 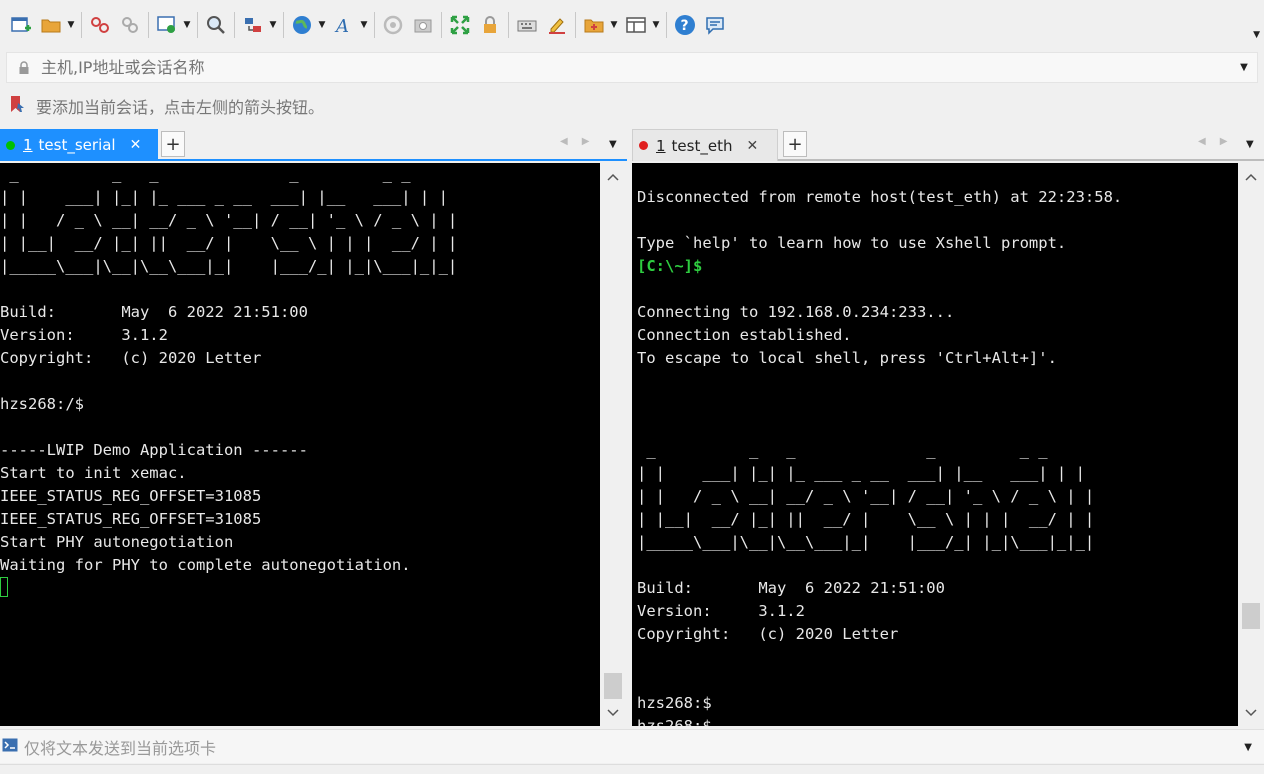 I want to click on font-dropdown-icon: ▼, so click(x=364, y=25).